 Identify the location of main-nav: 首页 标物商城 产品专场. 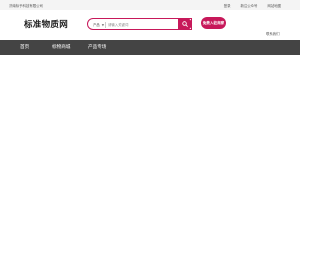
(150, 47).